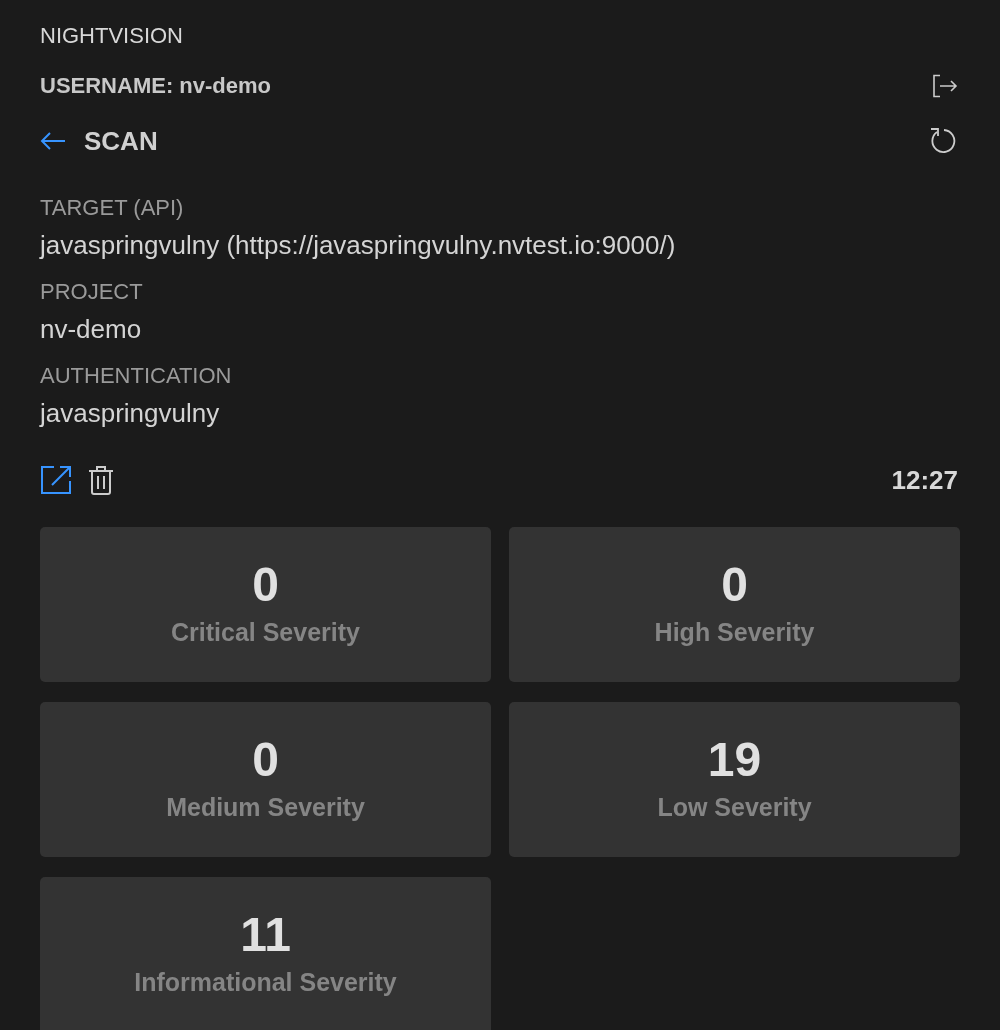 The width and height of the screenshot is (1000, 1030). Describe the element at coordinates (734, 632) in the screenshot. I see `severity-label: High Severity` at that location.